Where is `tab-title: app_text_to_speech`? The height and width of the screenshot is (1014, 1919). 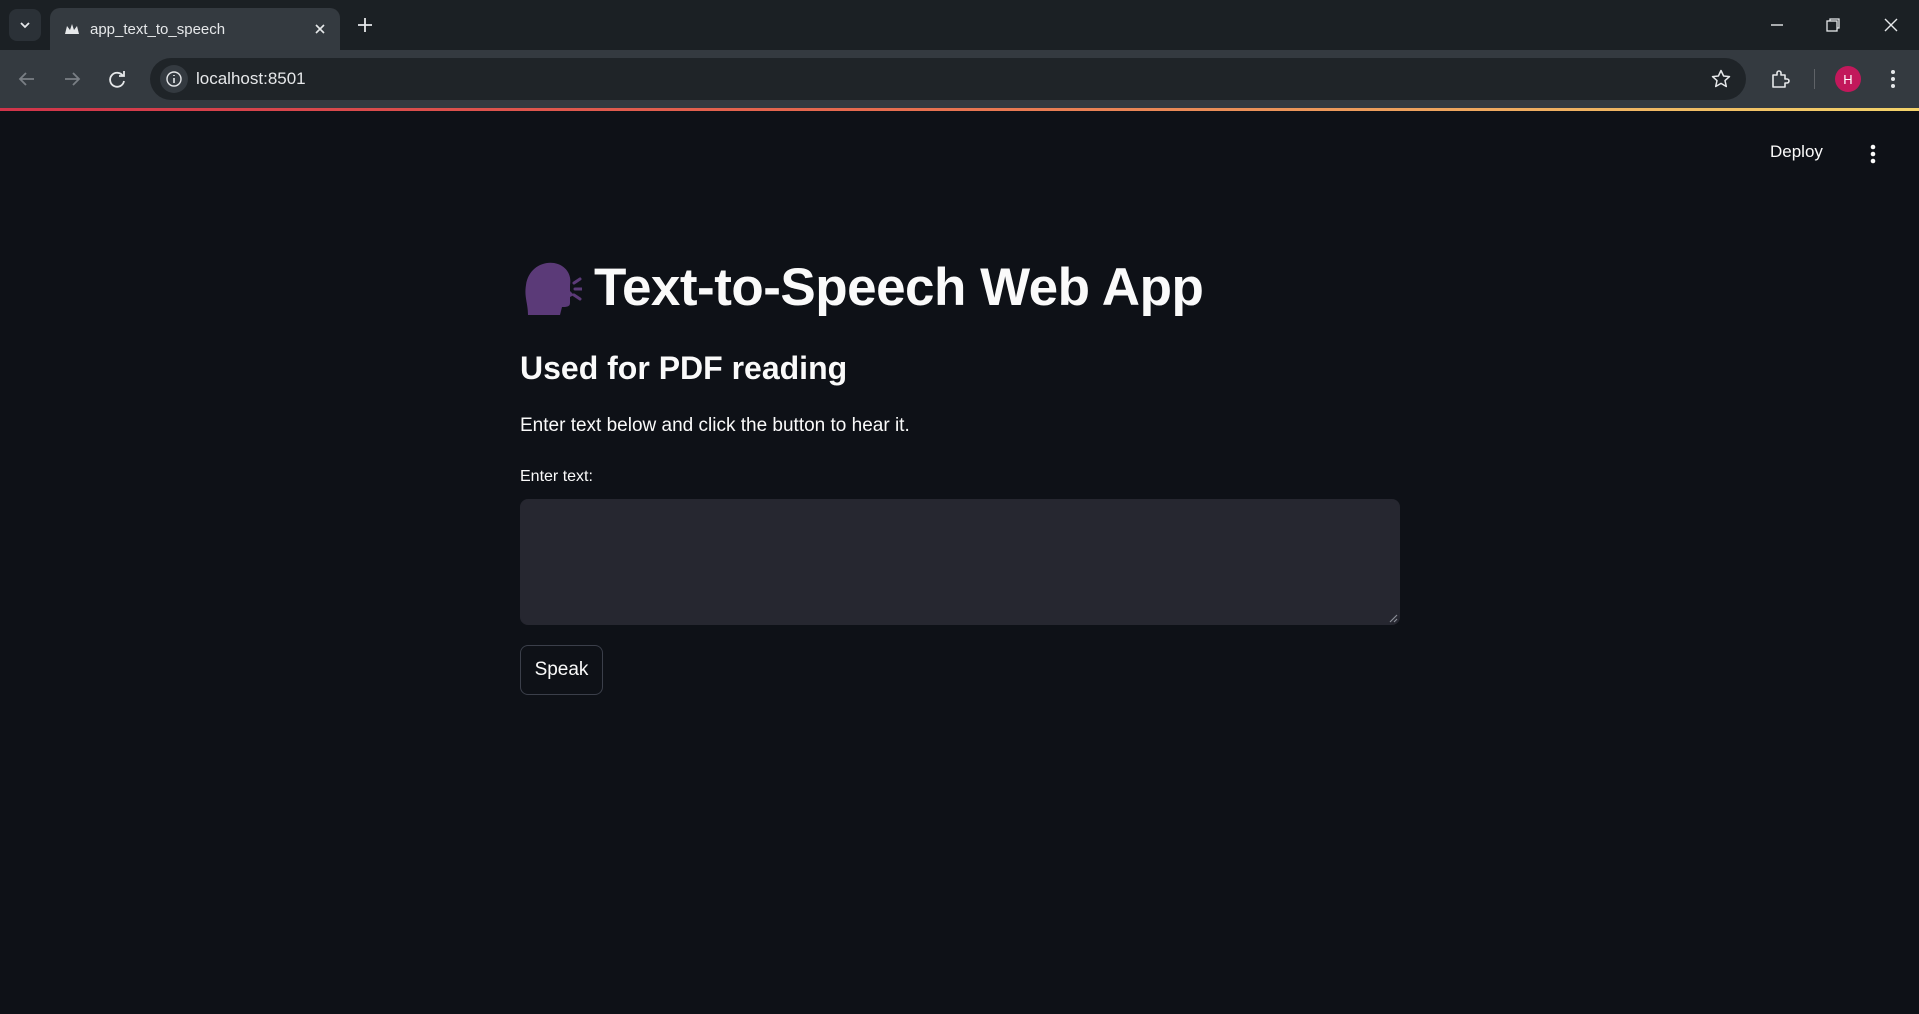 tab-title: app_text_to_speech is located at coordinates (158, 29).